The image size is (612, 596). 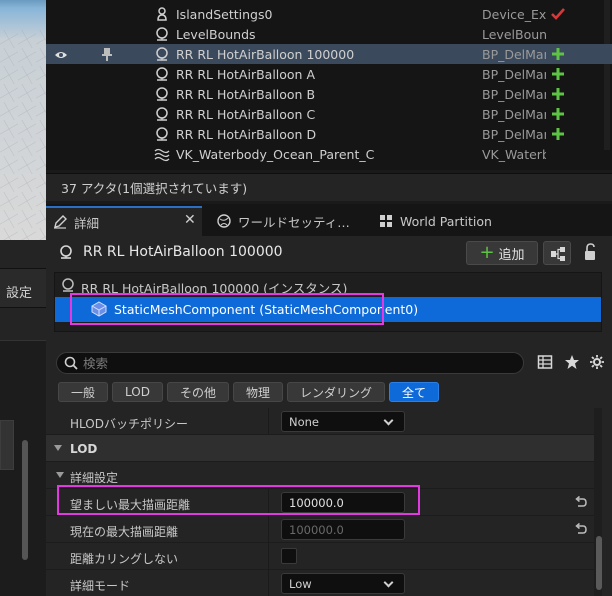 What do you see at coordinates (83, 392) in the screenshot?
I see `filter-general: 一般` at bounding box center [83, 392].